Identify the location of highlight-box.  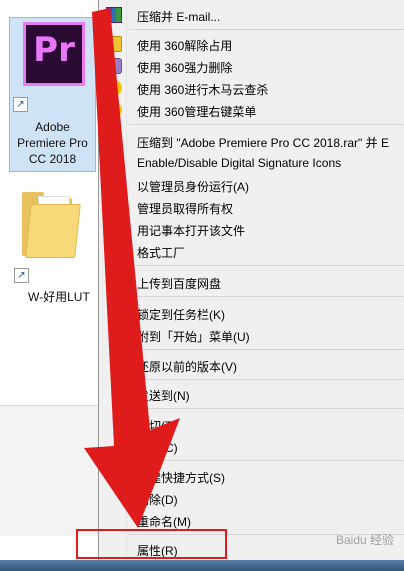
(151, 544).